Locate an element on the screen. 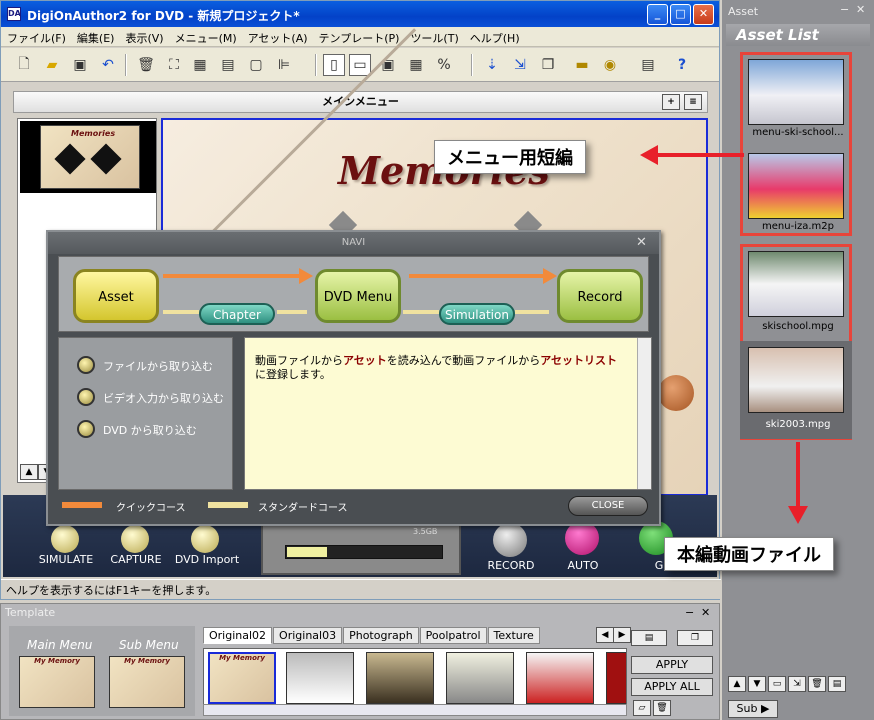 This screenshot has height=720, width=874. asset-info-icon: ▤ is located at coordinates (837, 684).